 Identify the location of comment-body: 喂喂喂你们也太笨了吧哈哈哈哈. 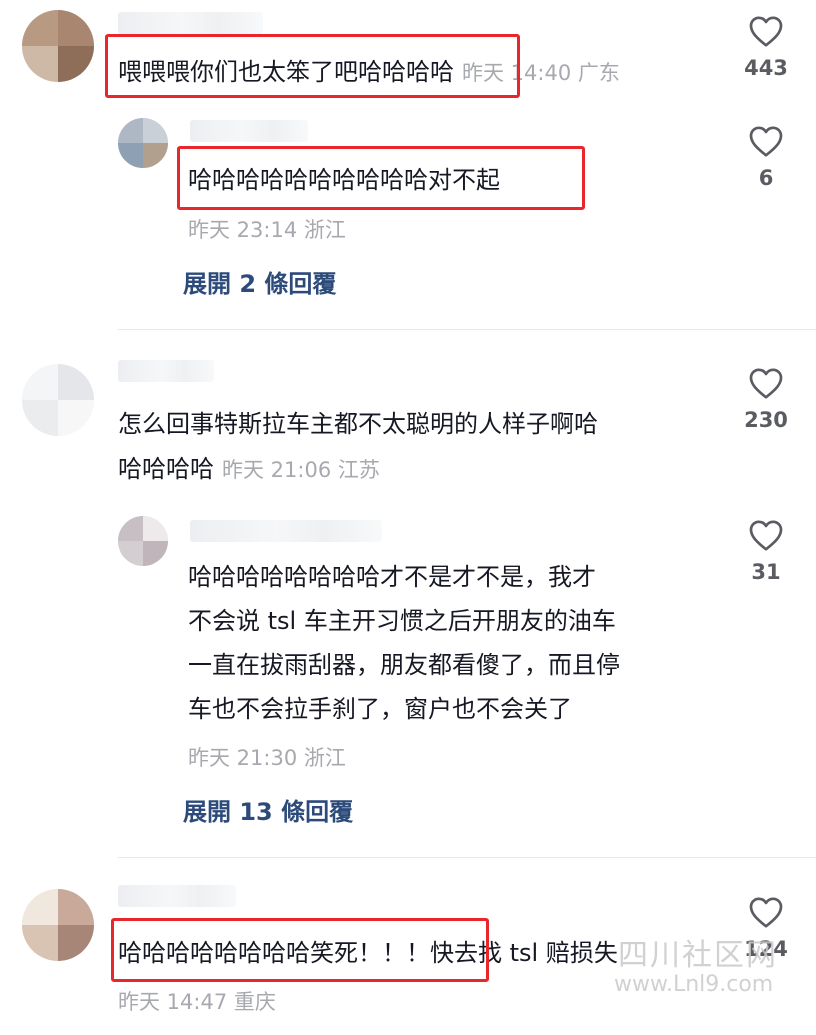
(286, 72).